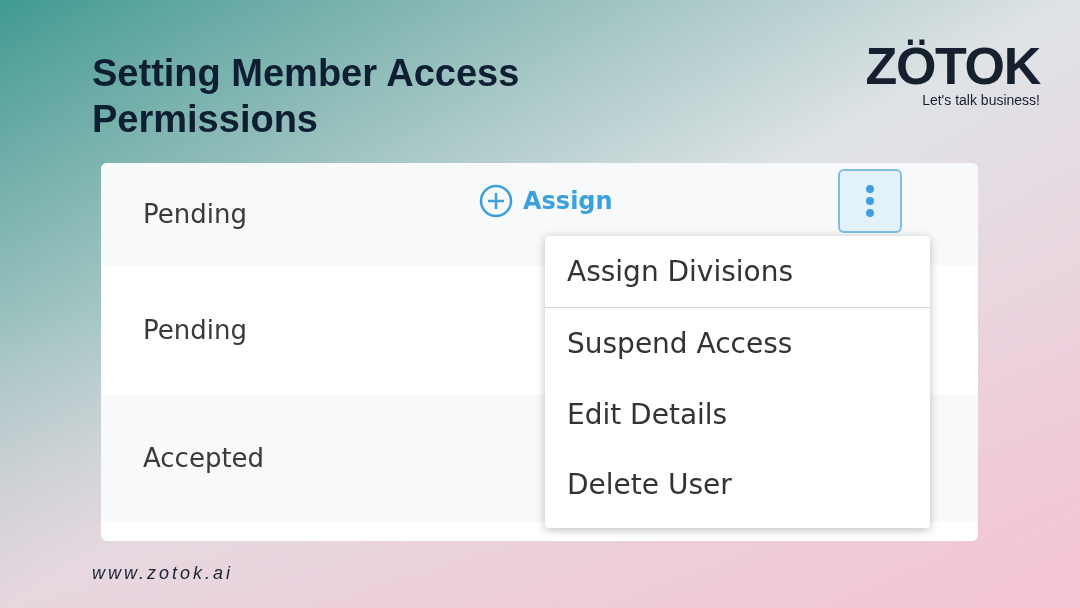  I want to click on more-options-button, so click(870, 201).